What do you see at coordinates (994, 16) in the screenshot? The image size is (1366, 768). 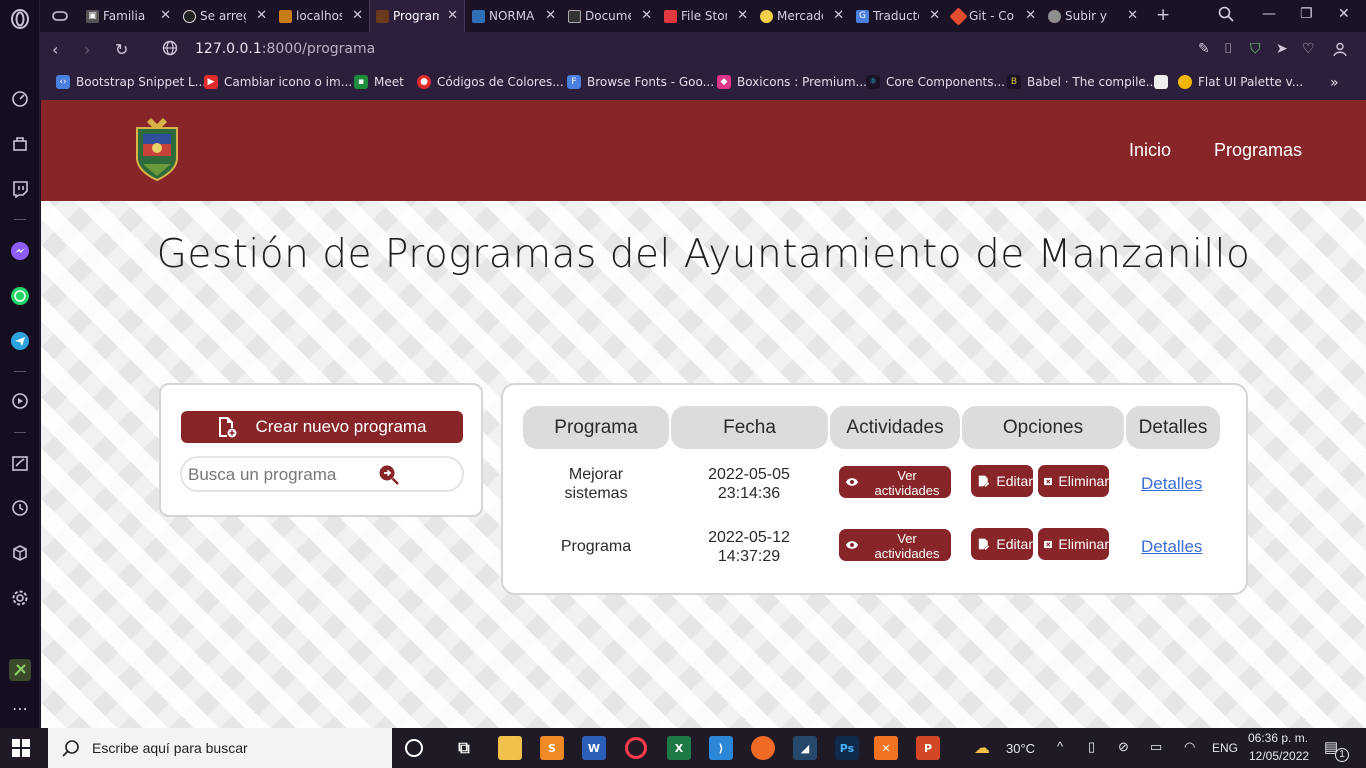 I see `browser-tab: Git - Co ✕` at bounding box center [994, 16].